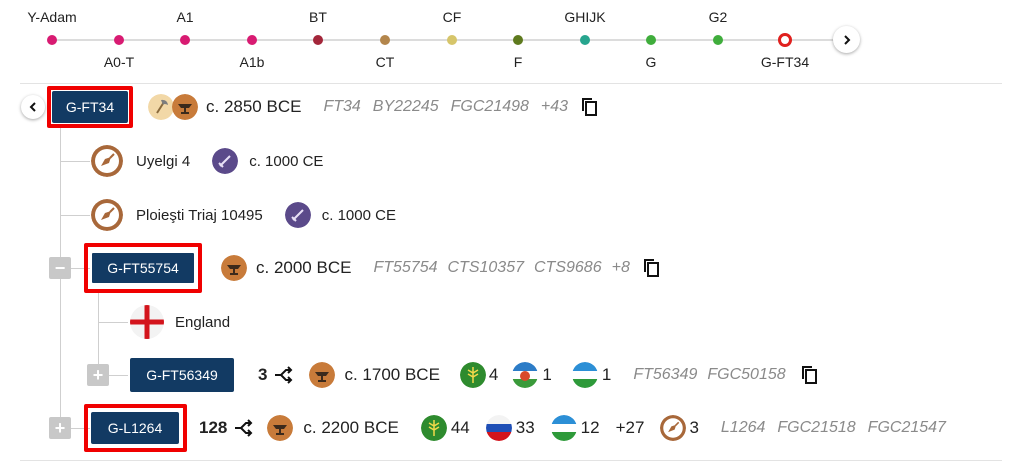 Image resolution: width=1024 pixels, height=467 pixels. What do you see at coordinates (207, 161) in the screenshot?
I see `sample-row: Uyelgi 4 c. 1000 CE` at bounding box center [207, 161].